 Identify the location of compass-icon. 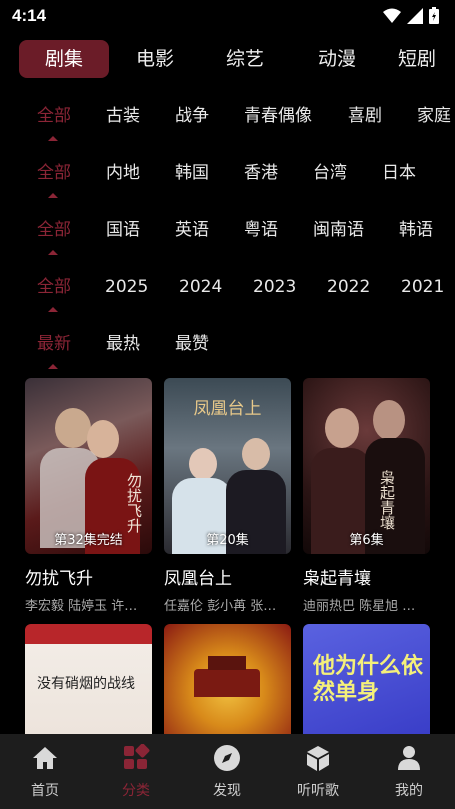
(227, 758).